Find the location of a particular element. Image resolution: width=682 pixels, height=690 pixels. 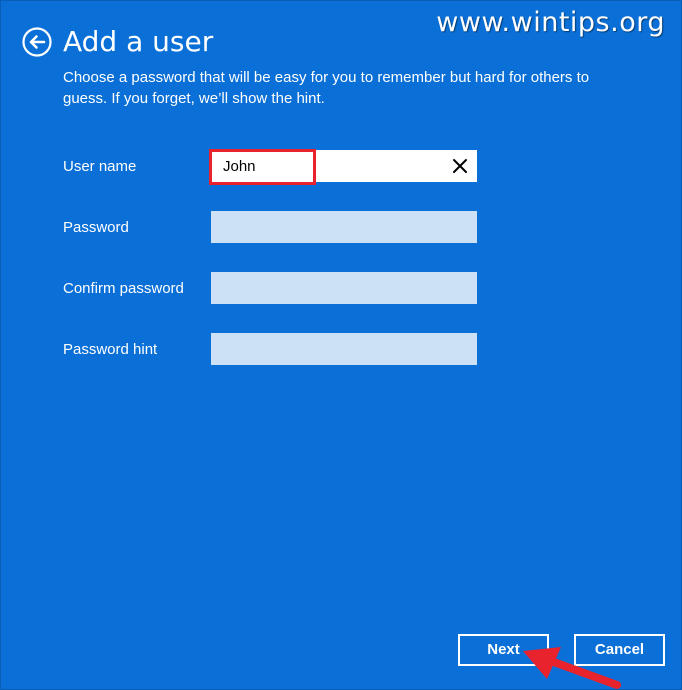

password-label: Password is located at coordinates (96, 227).